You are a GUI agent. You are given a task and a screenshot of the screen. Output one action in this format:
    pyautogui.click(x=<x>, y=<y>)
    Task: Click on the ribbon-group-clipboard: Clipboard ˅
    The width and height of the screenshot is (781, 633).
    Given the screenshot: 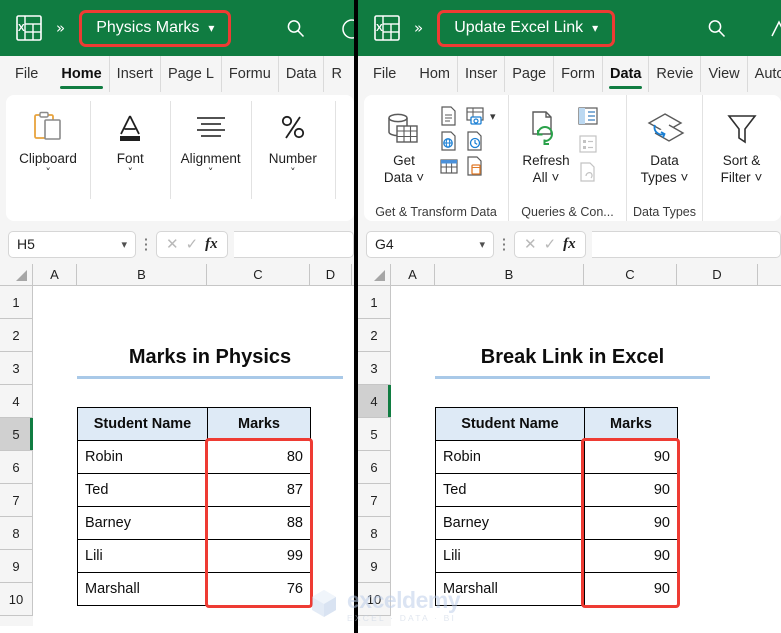 What is the action you would take?
    pyautogui.click(x=48, y=158)
    